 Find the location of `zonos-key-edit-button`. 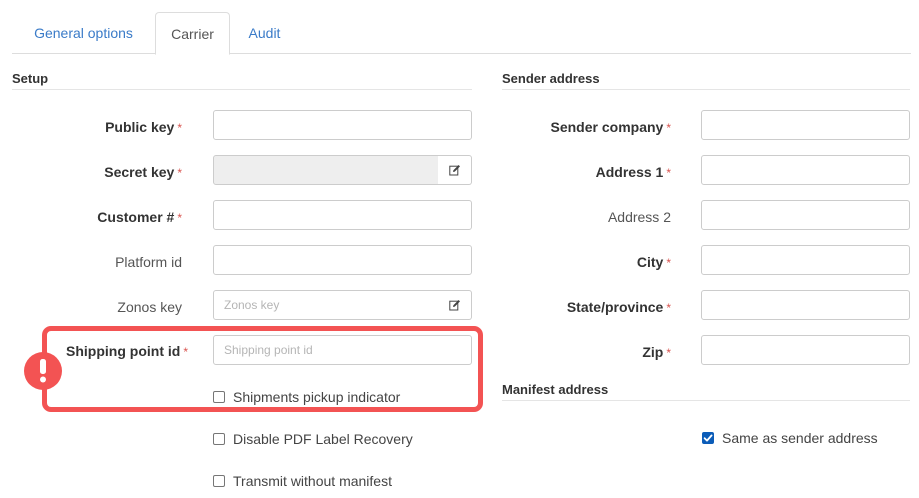

zonos-key-edit-button is located at coordinates (455, 305).